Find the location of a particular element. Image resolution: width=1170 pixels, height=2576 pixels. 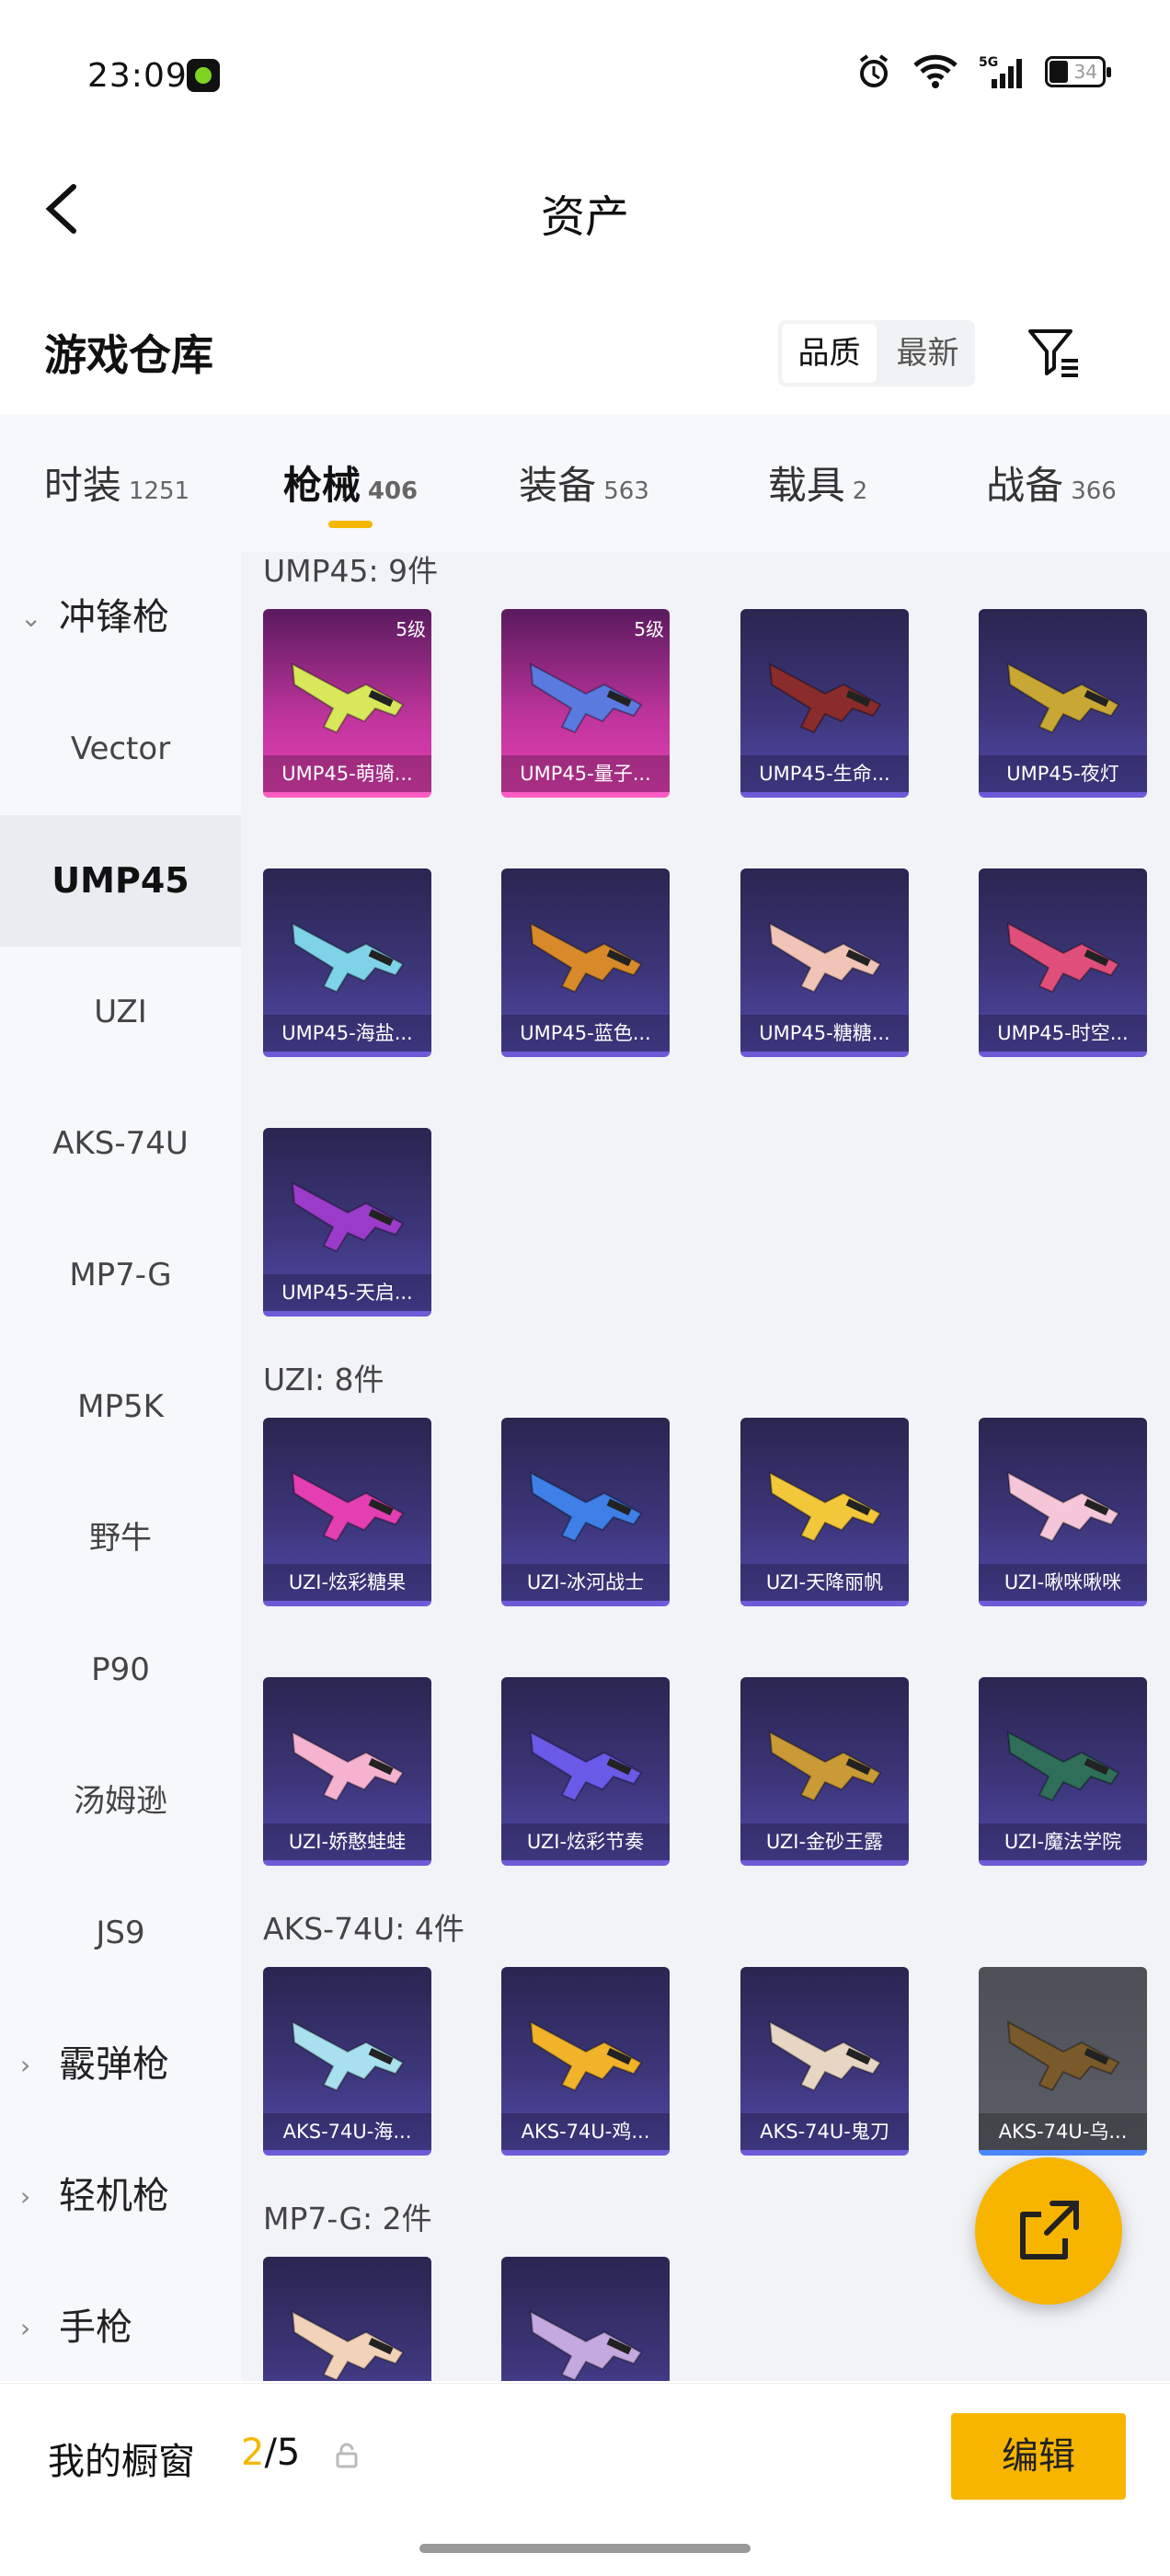

status-time: 23:09 is located at coordinates (137, 76).